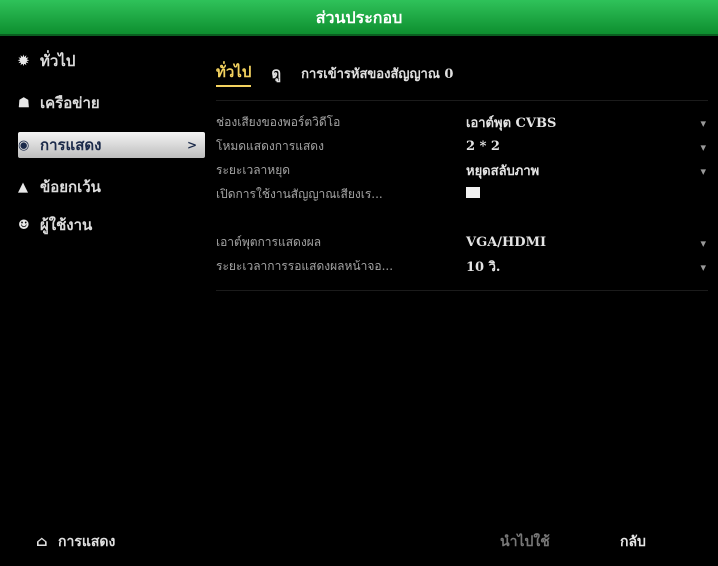 The height and width of the screenshot is (566, 718). What do you see at coordinates (111, 145) in the screenshot?
I see `sidebar-item-display: ◉ การแสดง >` at bounding box center [111, 145].